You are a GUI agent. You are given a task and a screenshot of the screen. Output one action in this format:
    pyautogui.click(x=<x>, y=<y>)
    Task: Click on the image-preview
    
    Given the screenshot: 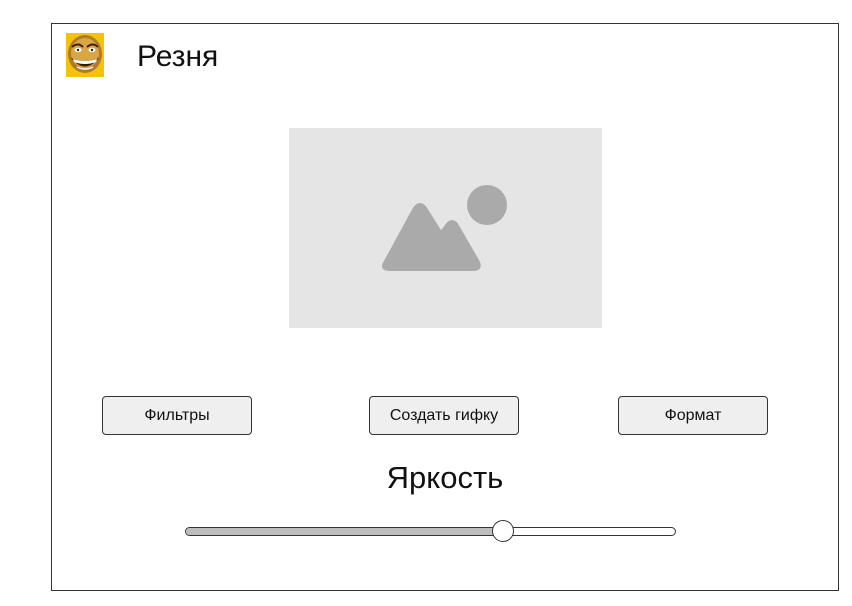 What is the action you would take?
    pyautogui.click(x=445, y=228)
    